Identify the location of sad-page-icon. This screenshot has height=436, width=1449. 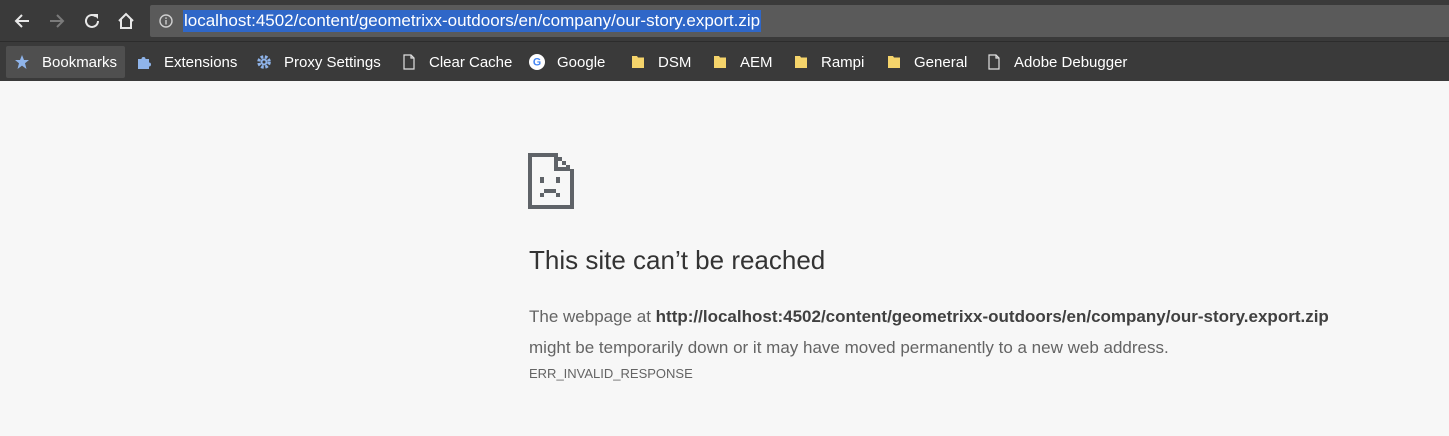
(551, 181).